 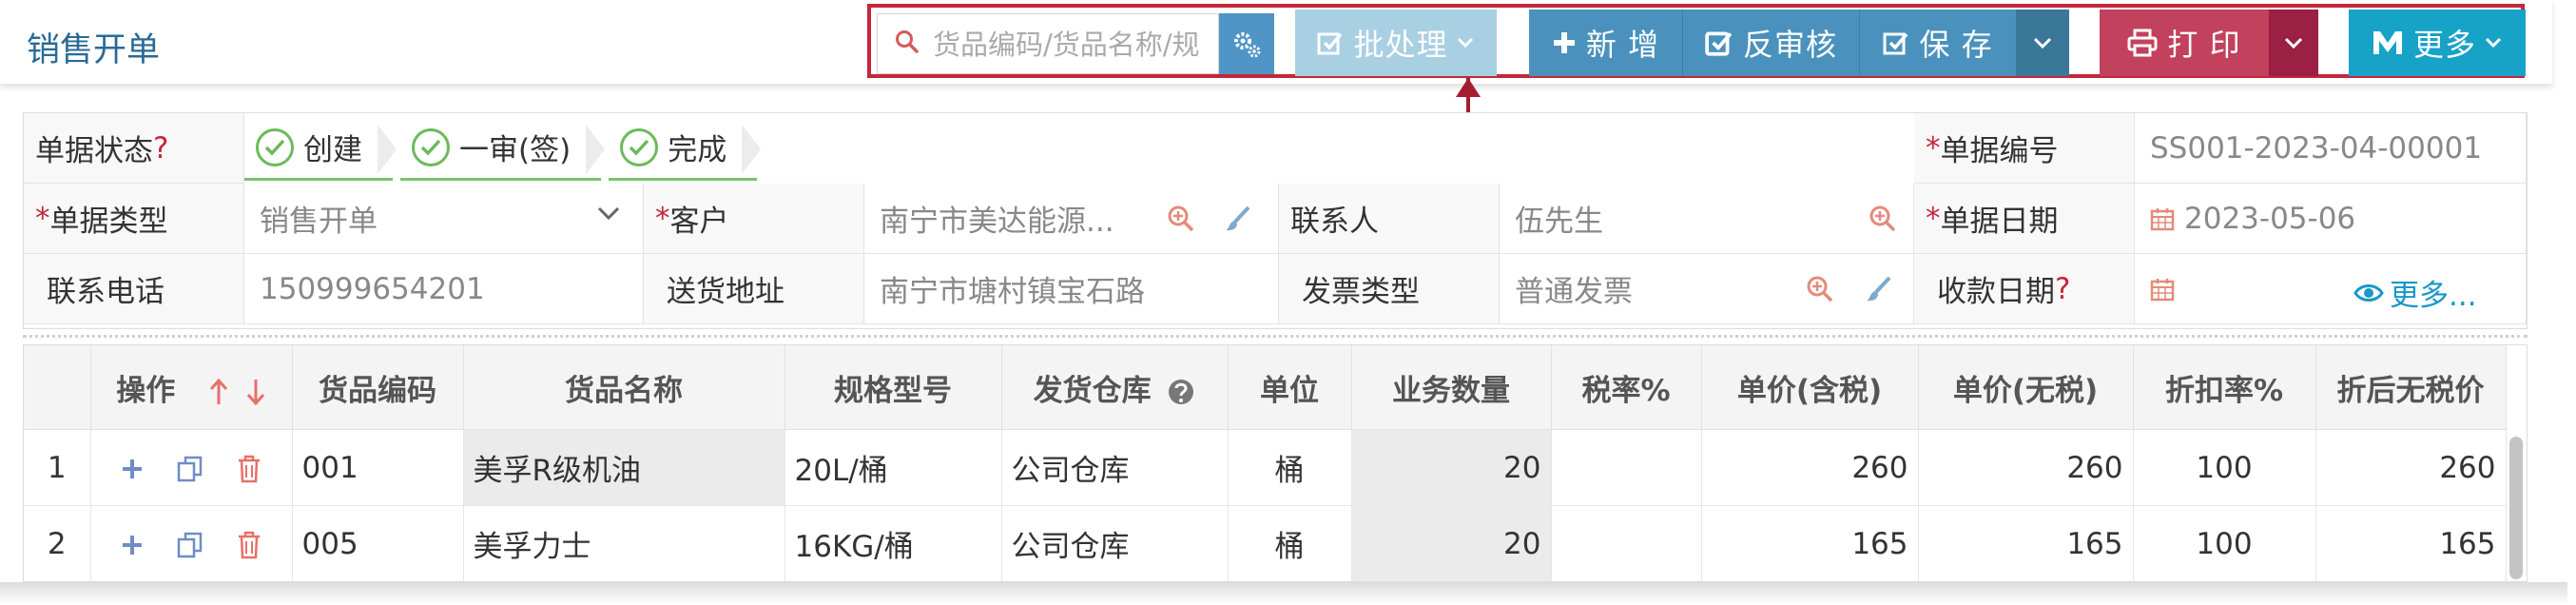 What do you see at coordinates (2411, 543) in the screenshot?
I see `row-after-price: 165` at bounding box center [2411, 543].